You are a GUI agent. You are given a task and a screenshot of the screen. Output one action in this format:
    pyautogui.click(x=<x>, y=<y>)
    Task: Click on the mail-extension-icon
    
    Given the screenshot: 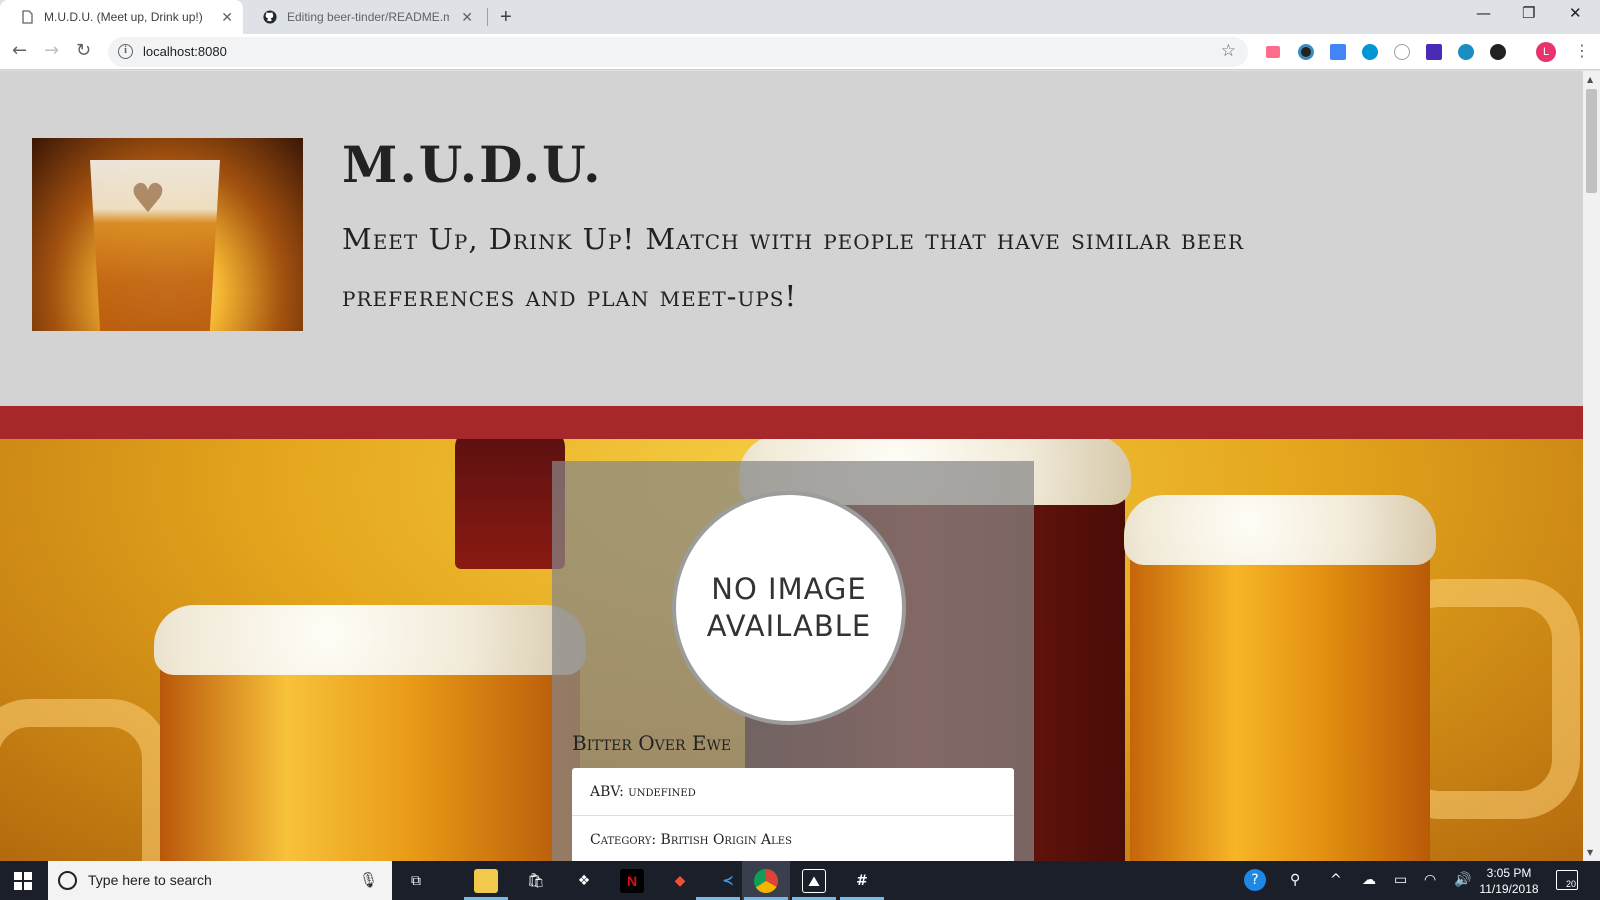 What is the action you would take?
    pyautogui.click(x=1434, y=52)
    